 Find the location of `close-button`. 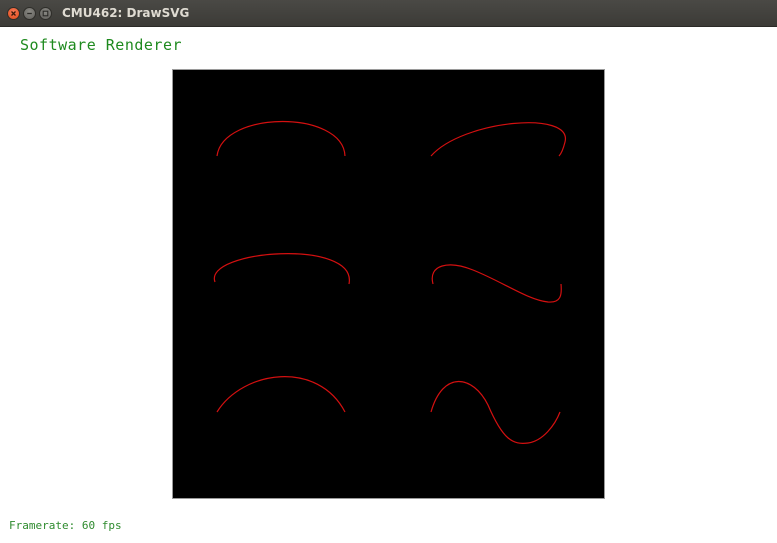

close-button is located at coordinates (13, 13).